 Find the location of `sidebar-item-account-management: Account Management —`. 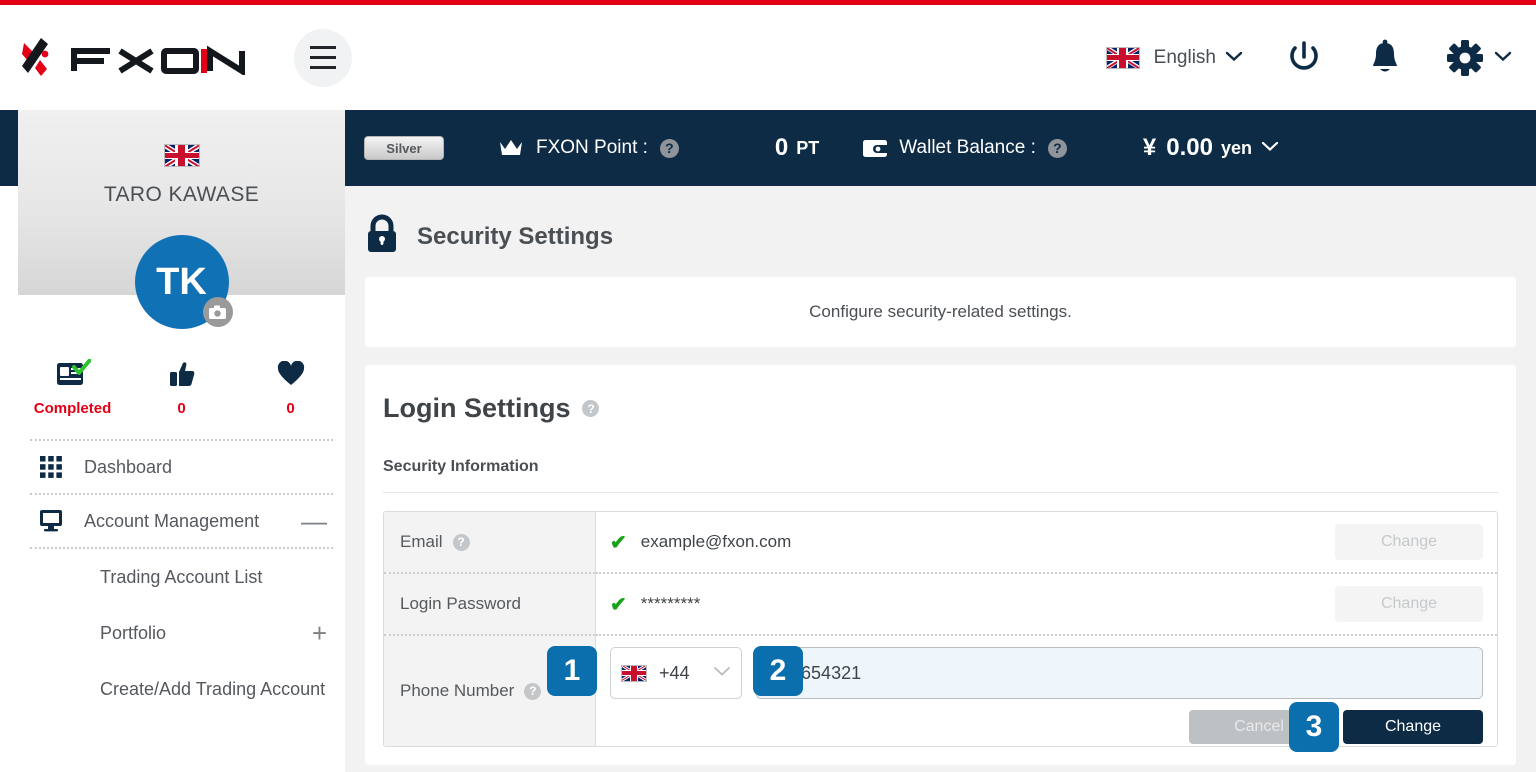

sidebar-item-account-management: Account Management — is located at coordinates (181, 521).